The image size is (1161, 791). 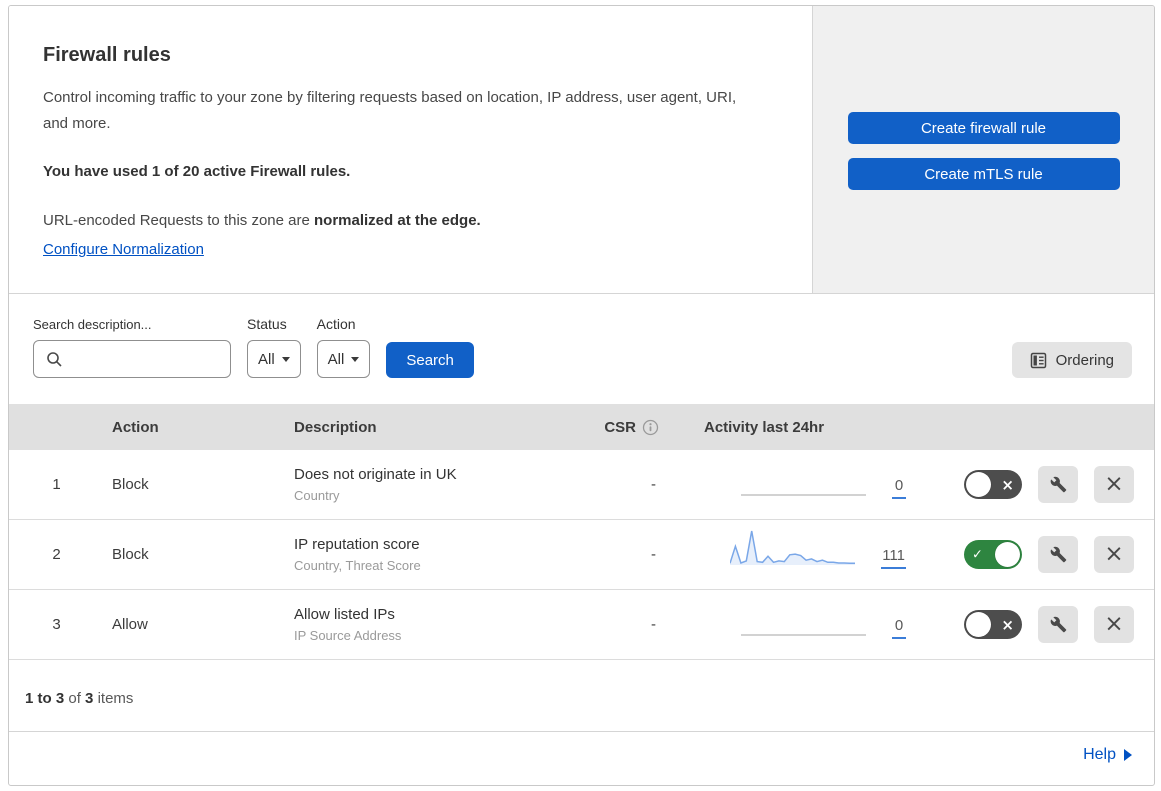 I want to click on search-button: Search, so click(x=430, y=360).